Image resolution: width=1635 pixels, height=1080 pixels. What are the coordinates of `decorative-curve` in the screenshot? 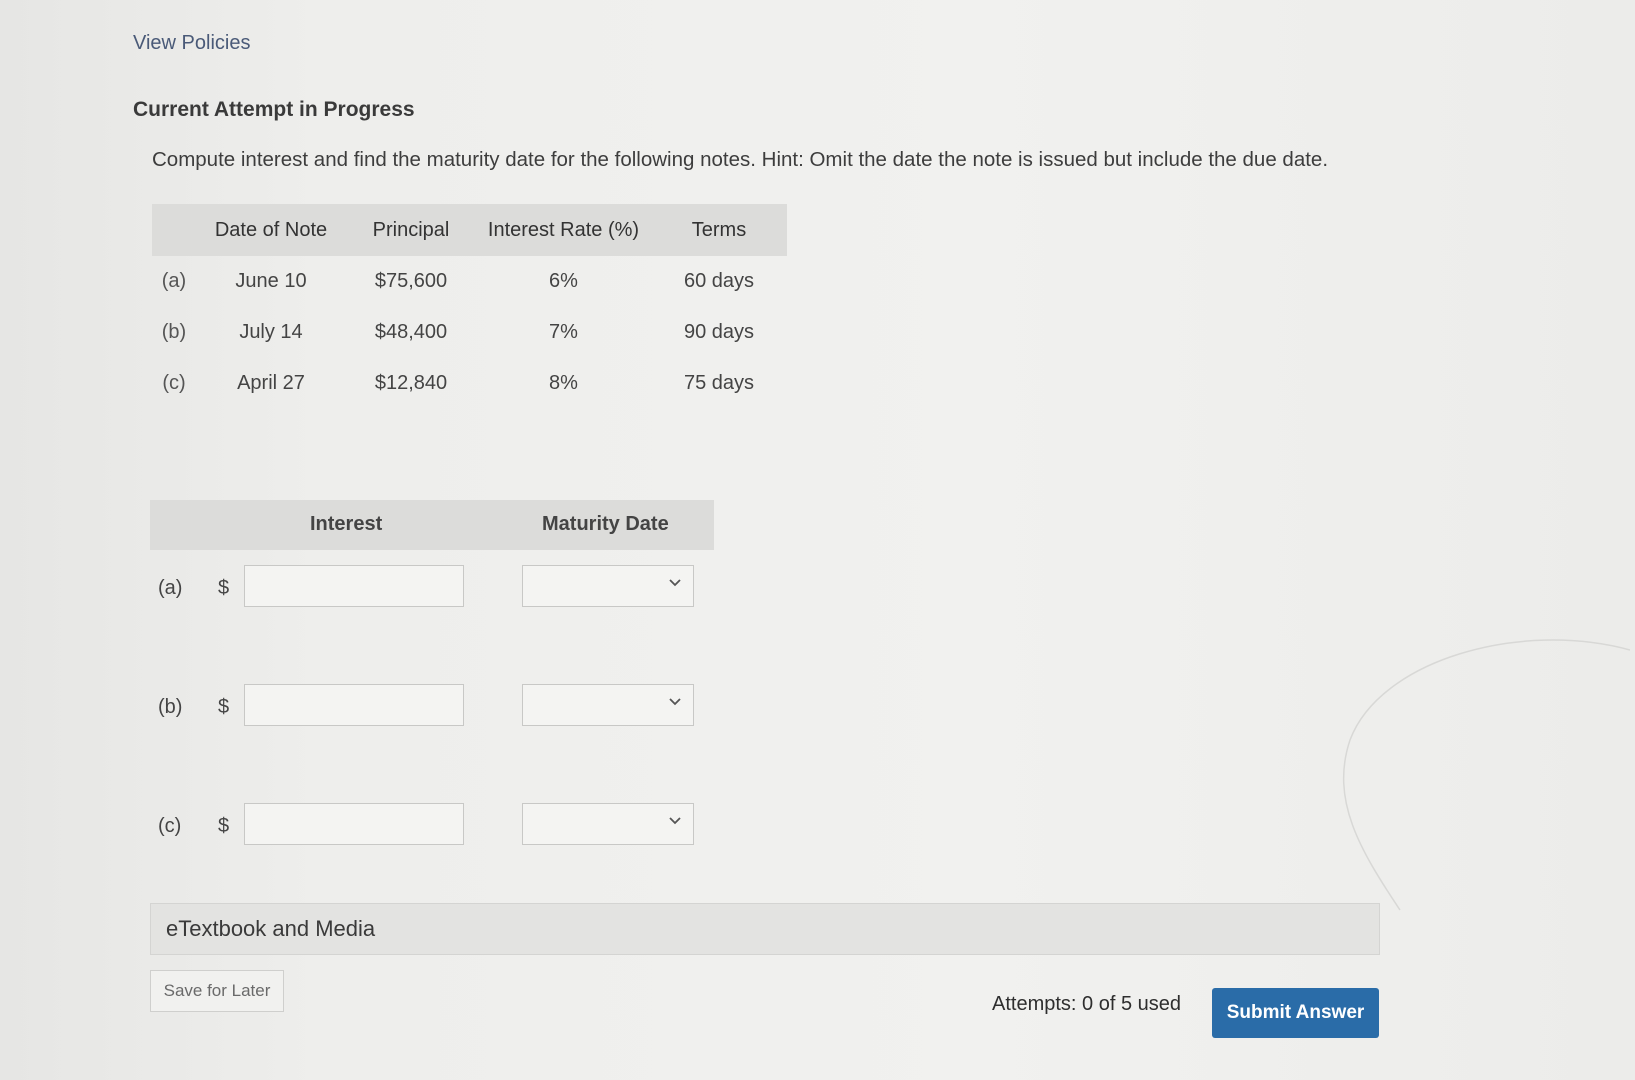 It's located at (1486, 775).